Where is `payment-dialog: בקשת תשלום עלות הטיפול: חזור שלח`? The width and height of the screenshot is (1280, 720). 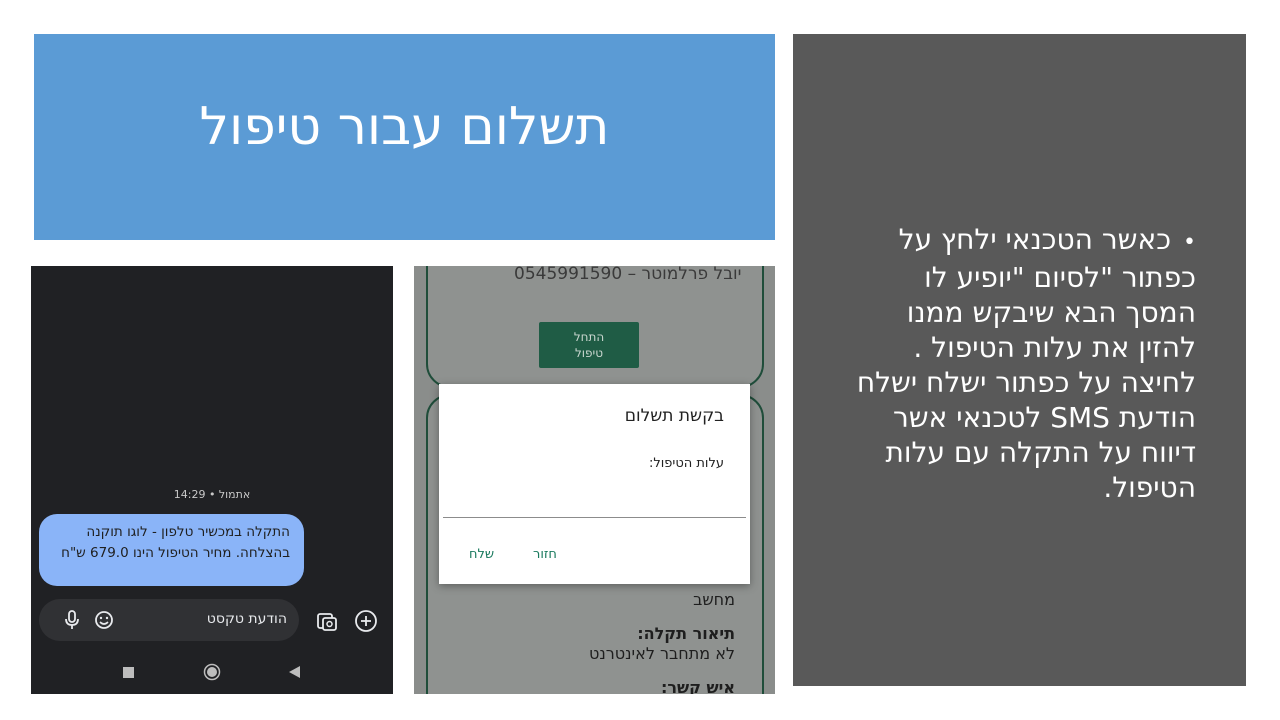 payment-dialog: בקשת תשלום עלות הטיפול: חזור שלח is located at coordinates (594, 484).